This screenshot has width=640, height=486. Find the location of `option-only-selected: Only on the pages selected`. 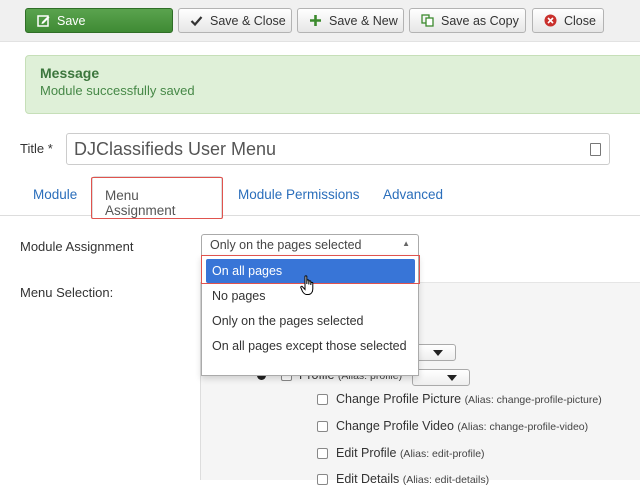

option-only-selected: Only on the pages selected is located at coordinates (310, 321).